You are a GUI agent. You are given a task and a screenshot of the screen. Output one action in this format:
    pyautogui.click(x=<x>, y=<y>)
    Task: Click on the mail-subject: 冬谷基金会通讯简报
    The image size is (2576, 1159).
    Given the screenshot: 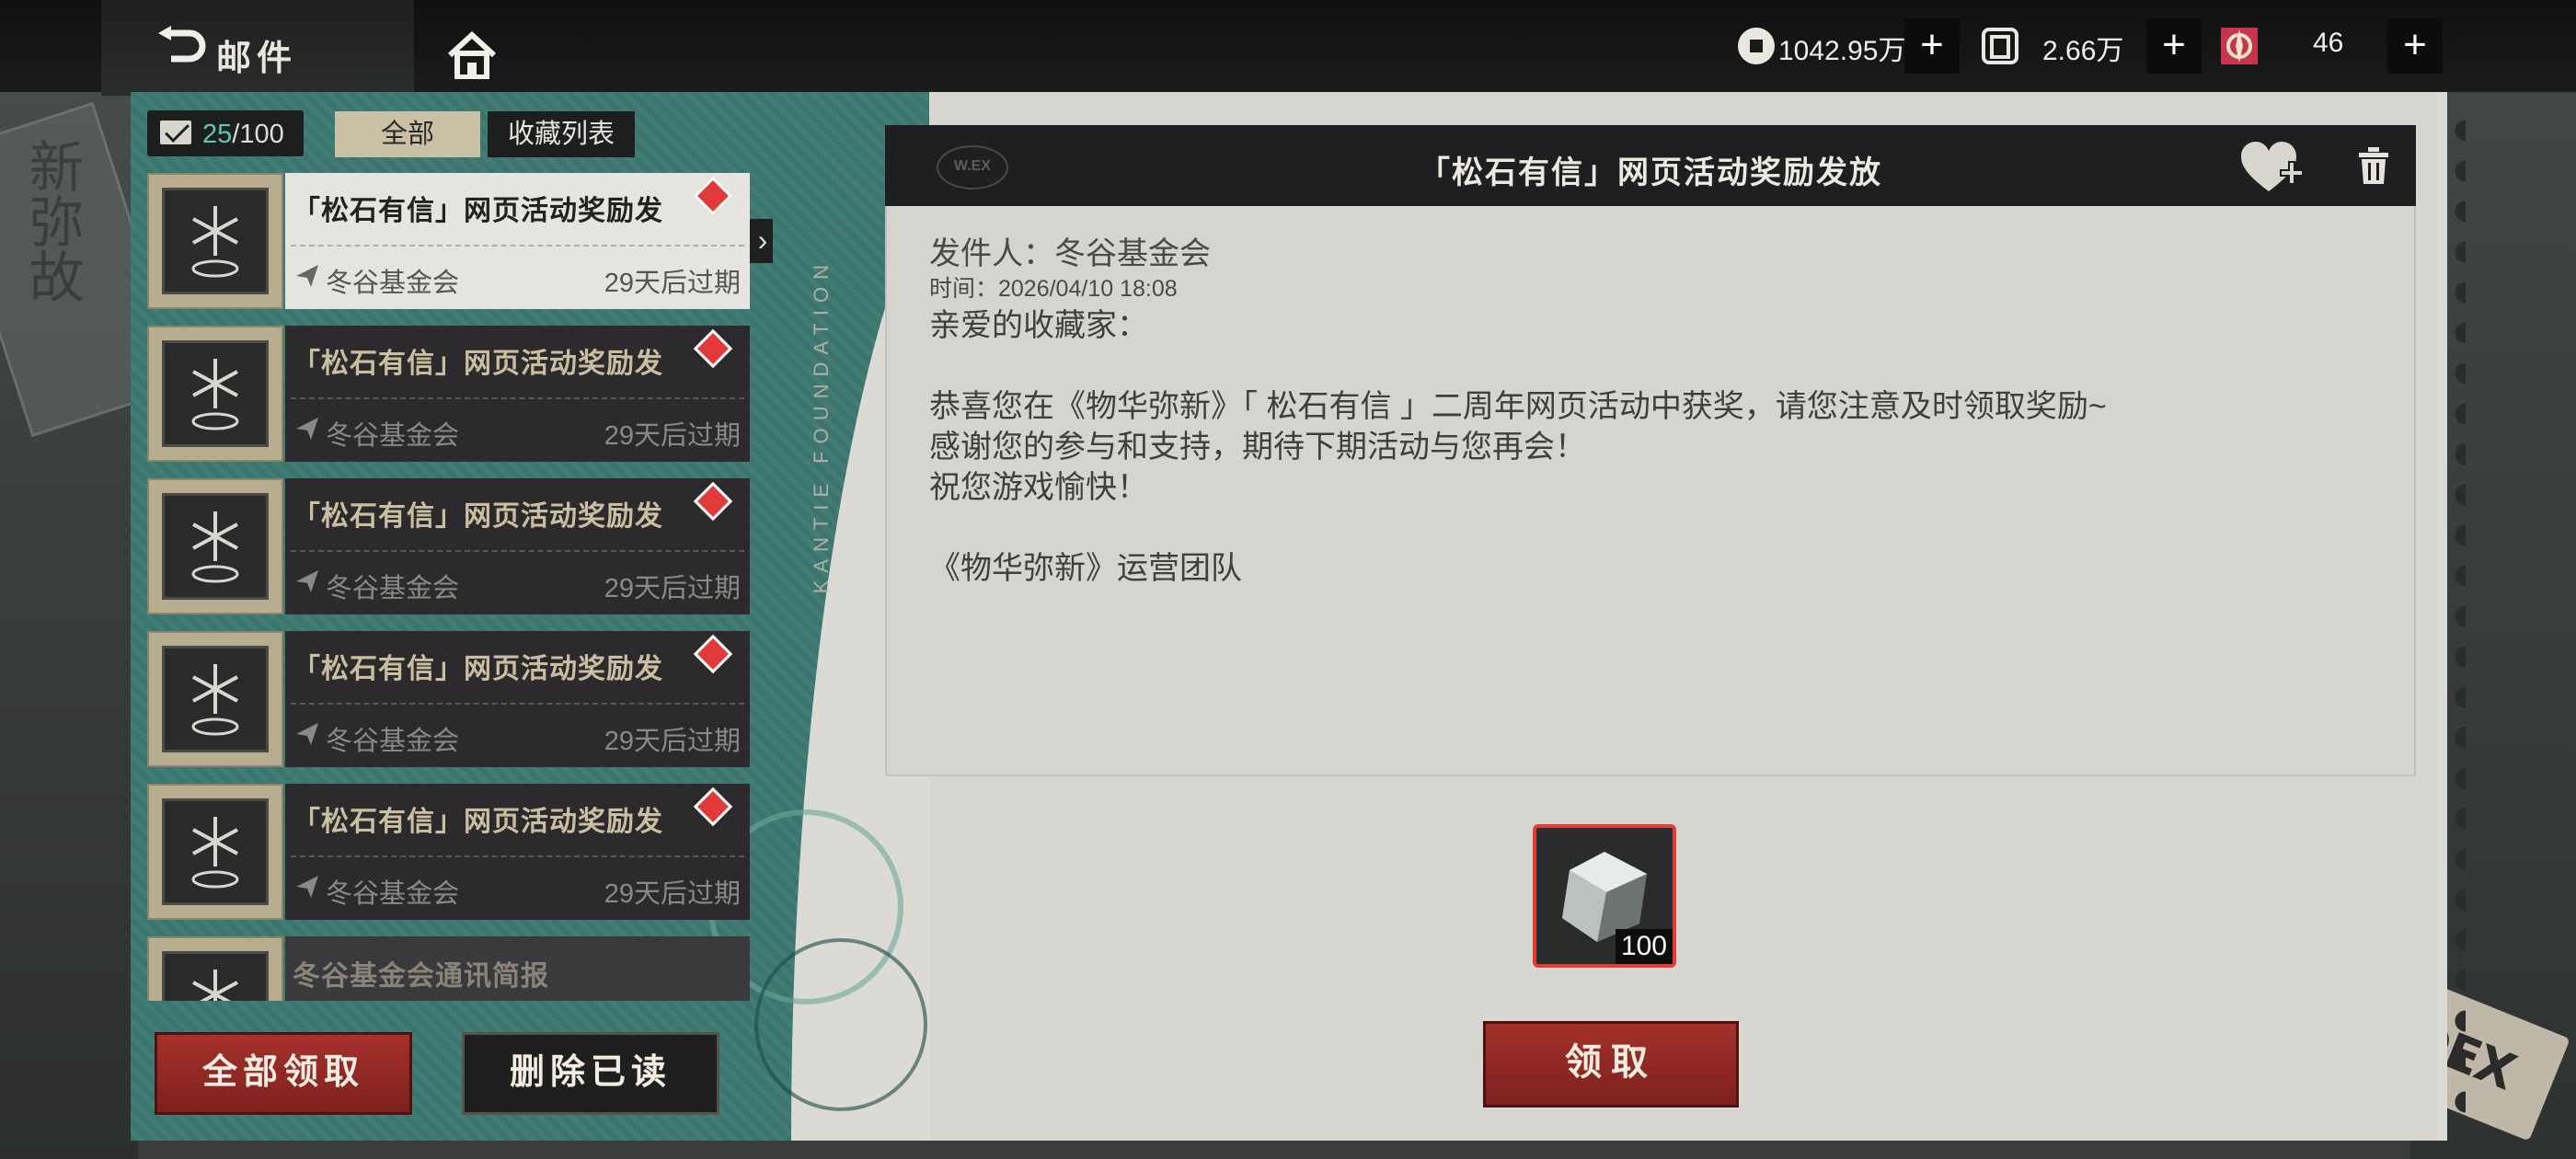 What is the action you would take?
    pyautogui.click(x=421, y=976)
    